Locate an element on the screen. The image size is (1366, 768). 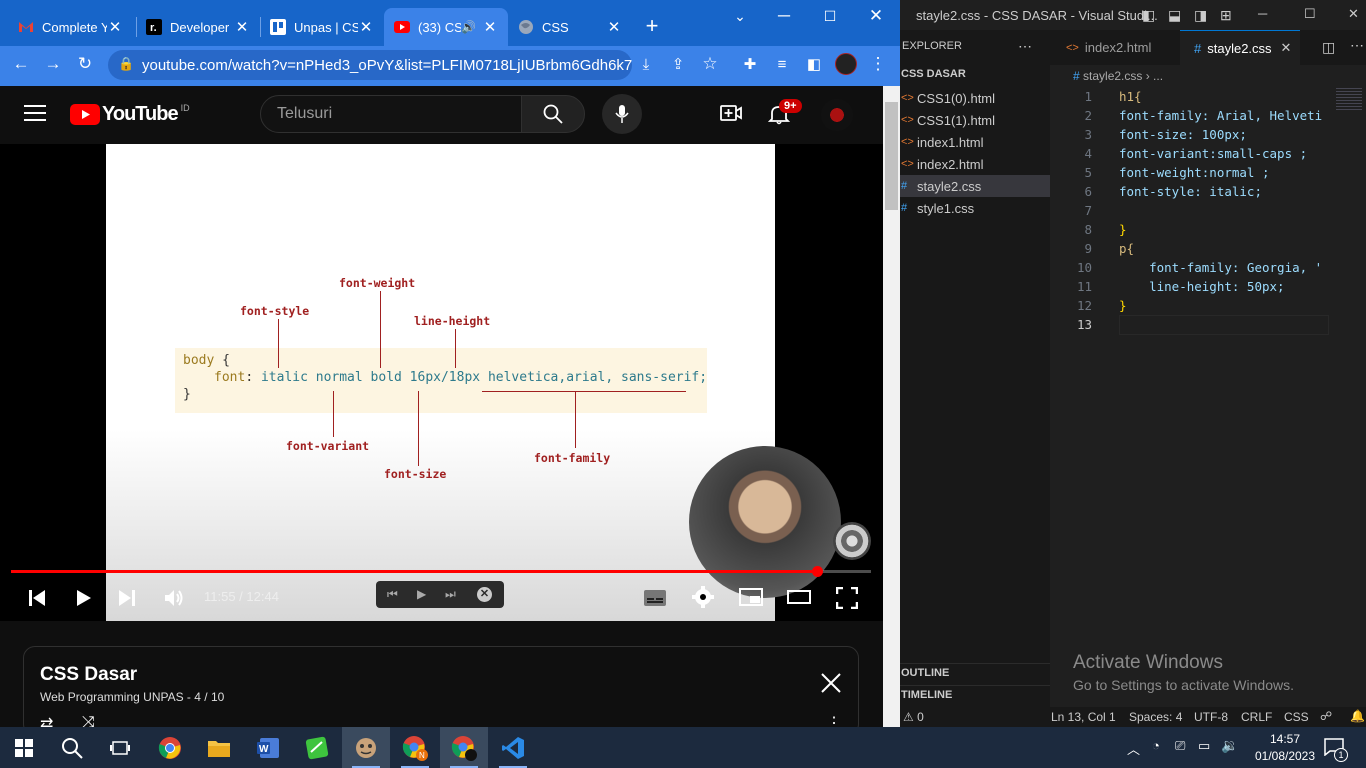
taskbar-notepad-plus is located at coordinates (317, 747).